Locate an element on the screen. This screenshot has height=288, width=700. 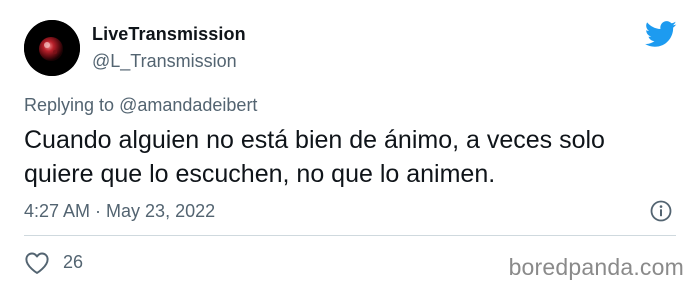
reply-mention-link: @amandadeibert is located at coordinates (188, 105).